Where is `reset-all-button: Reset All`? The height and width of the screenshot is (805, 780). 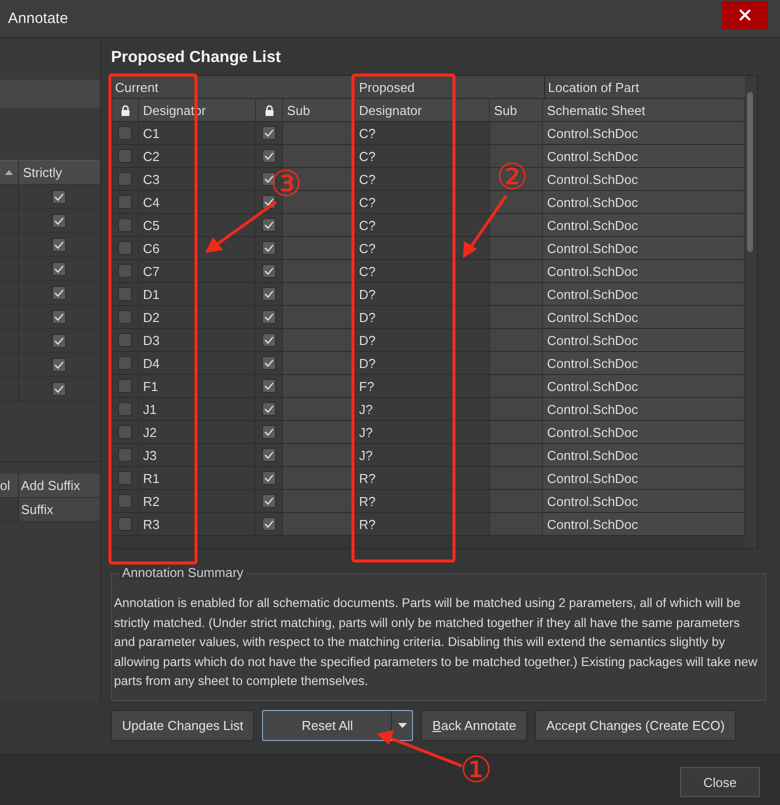 reset-all-button: Reset All is located at coordinates (338, 725).